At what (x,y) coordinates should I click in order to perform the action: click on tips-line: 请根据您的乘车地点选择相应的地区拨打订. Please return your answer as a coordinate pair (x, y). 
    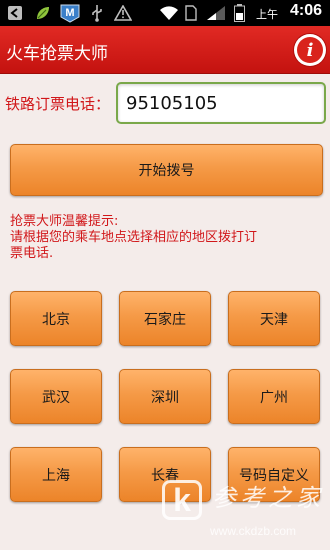
    Looking at the image, I should click on (134, 237).